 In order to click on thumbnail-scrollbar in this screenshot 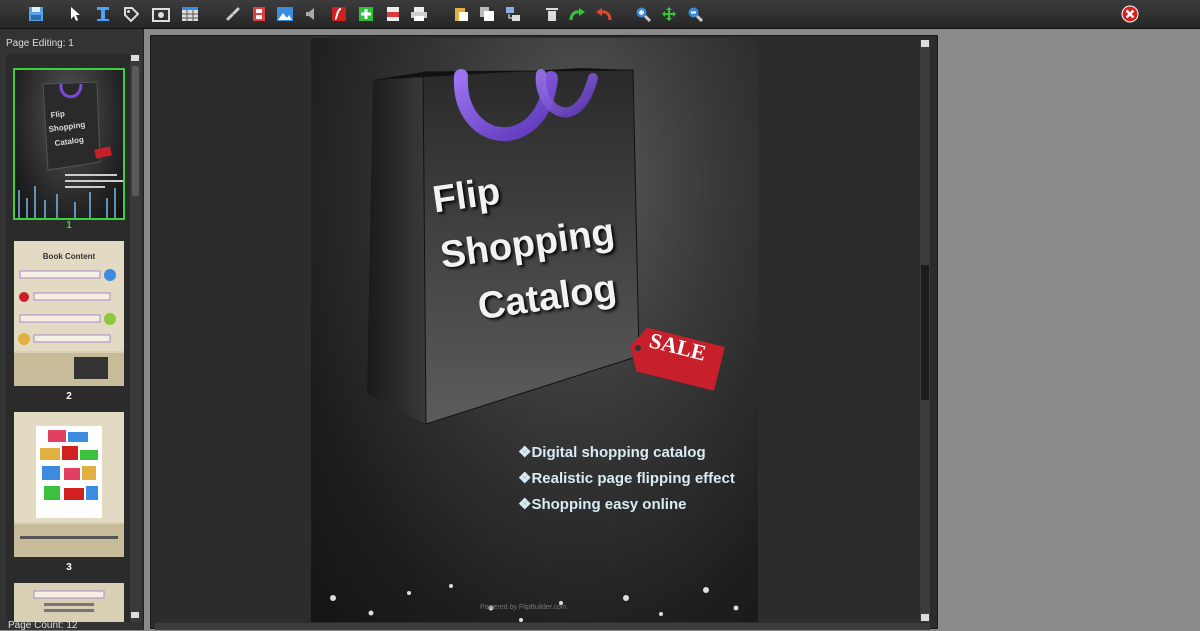, I will do `click(135, 338)`.